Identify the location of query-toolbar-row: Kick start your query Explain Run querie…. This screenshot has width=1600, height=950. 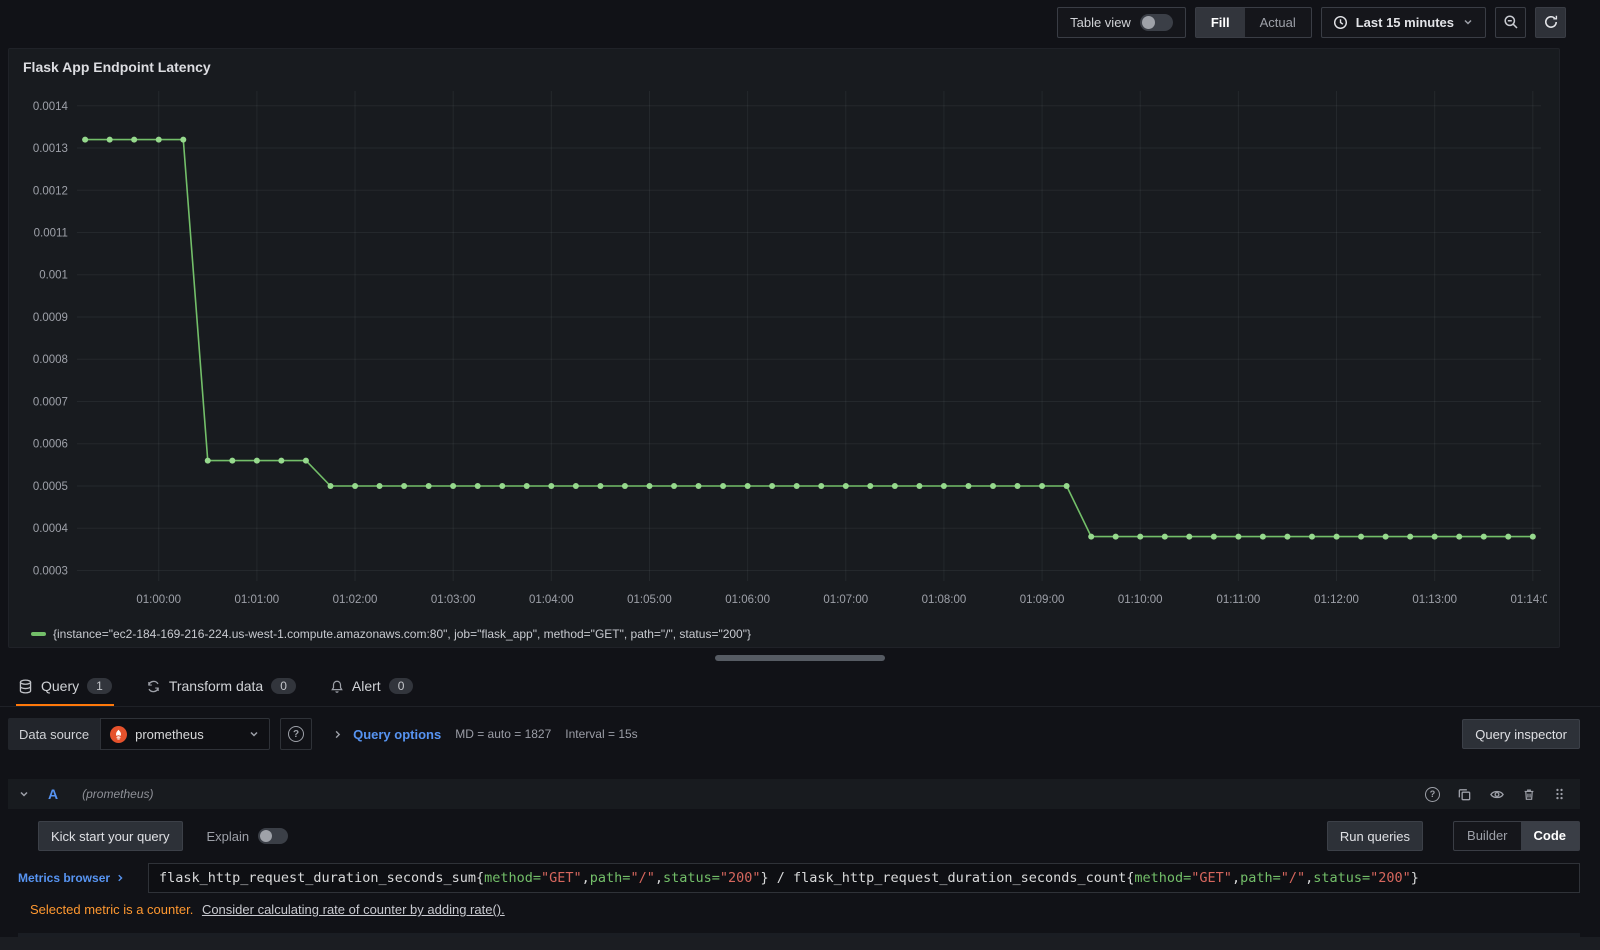
(794, 836).